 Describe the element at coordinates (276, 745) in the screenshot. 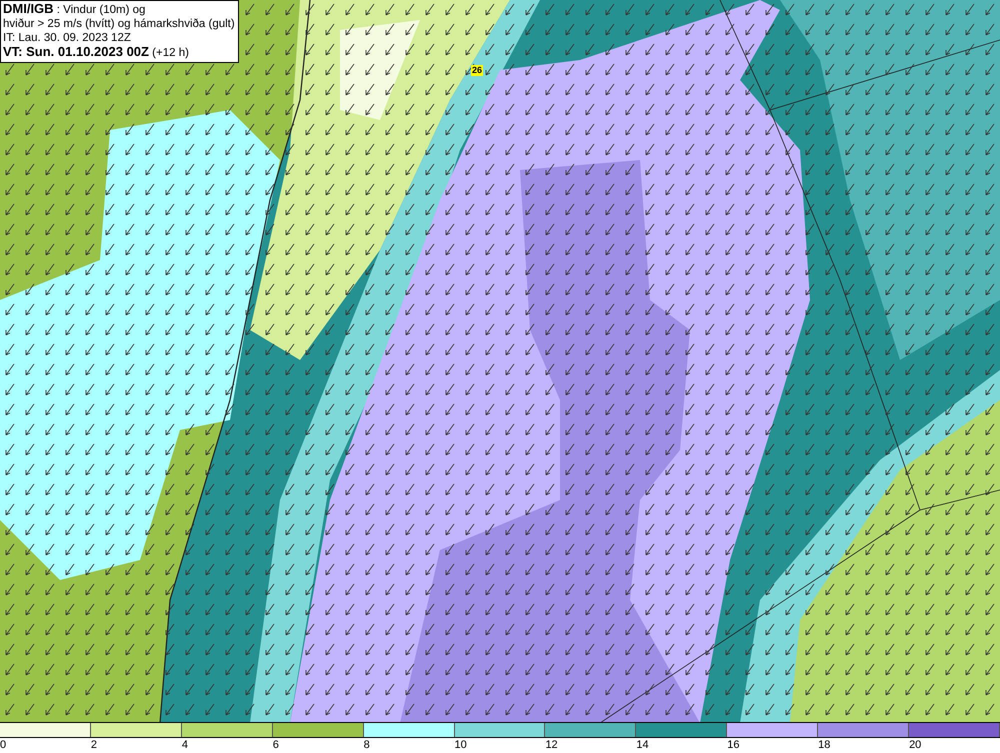

I see `legend-tick: 6` at that location.